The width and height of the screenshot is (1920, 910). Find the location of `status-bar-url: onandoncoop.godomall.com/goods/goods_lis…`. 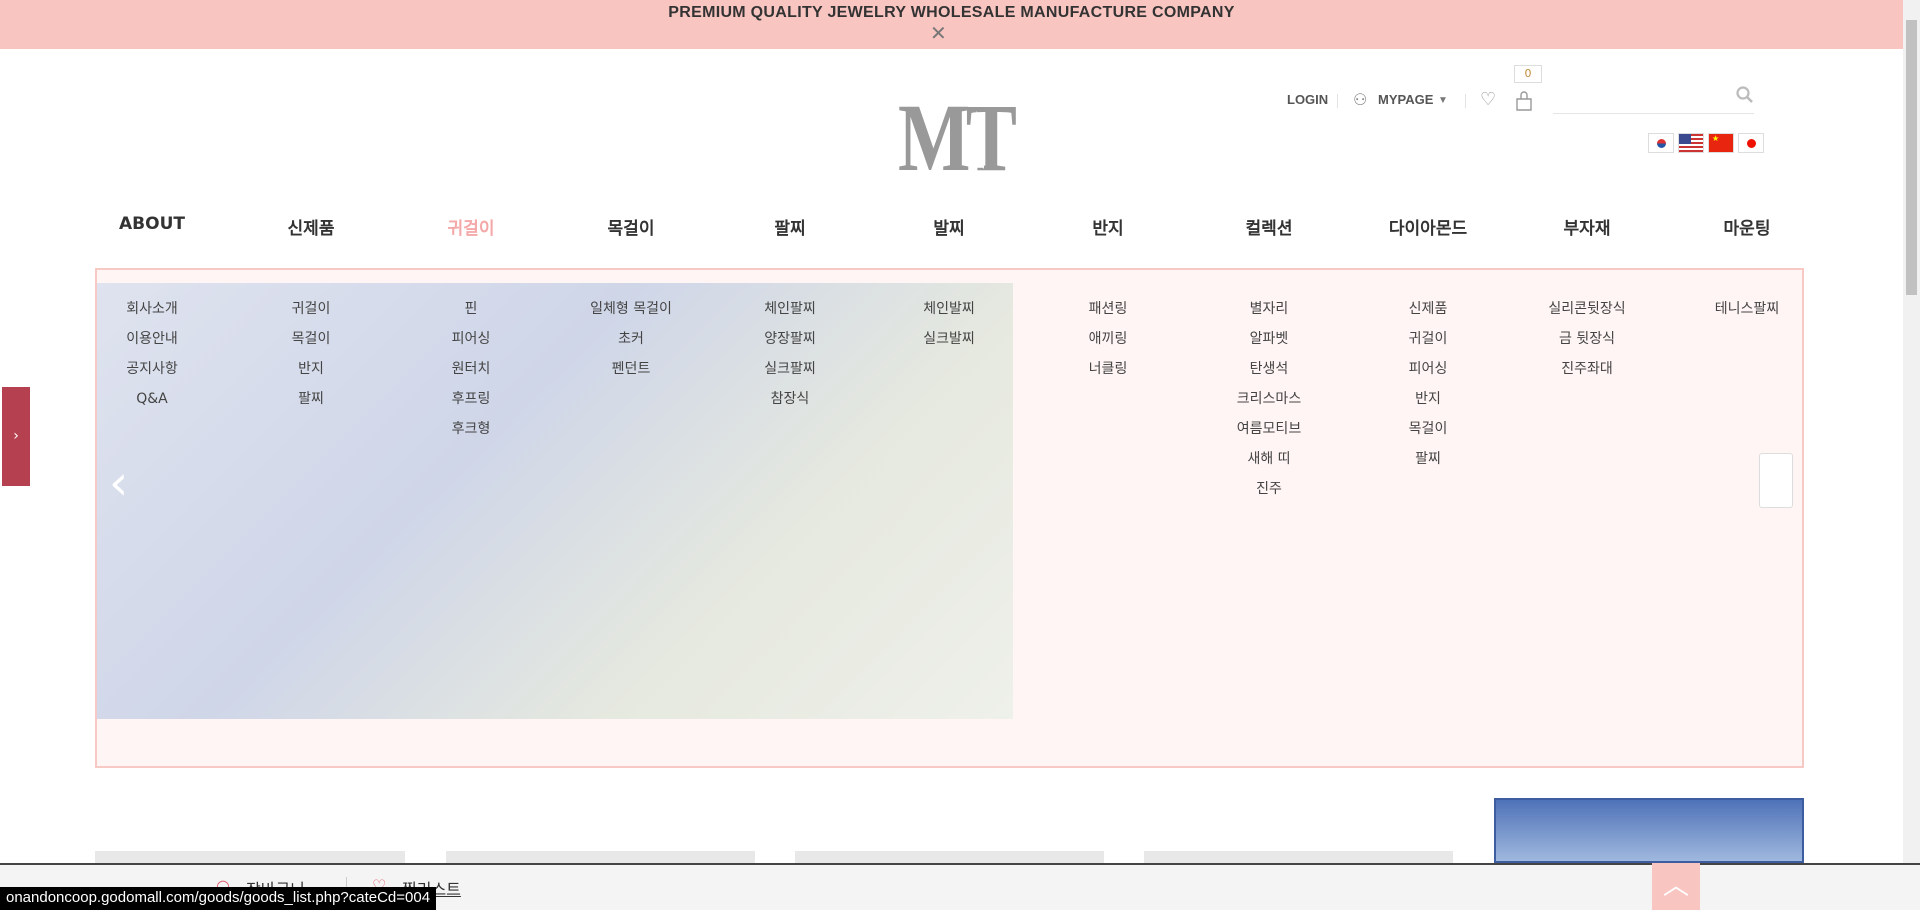

status-bar-url: onandoncoop.godomall.com/goods/goods_lis… is located at coordinates (218, 898).